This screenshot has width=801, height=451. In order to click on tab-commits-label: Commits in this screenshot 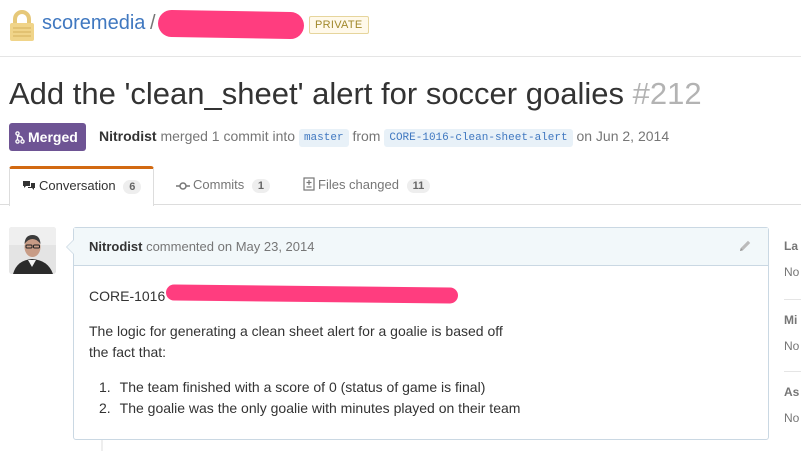, I will do `click(219, 184)`.